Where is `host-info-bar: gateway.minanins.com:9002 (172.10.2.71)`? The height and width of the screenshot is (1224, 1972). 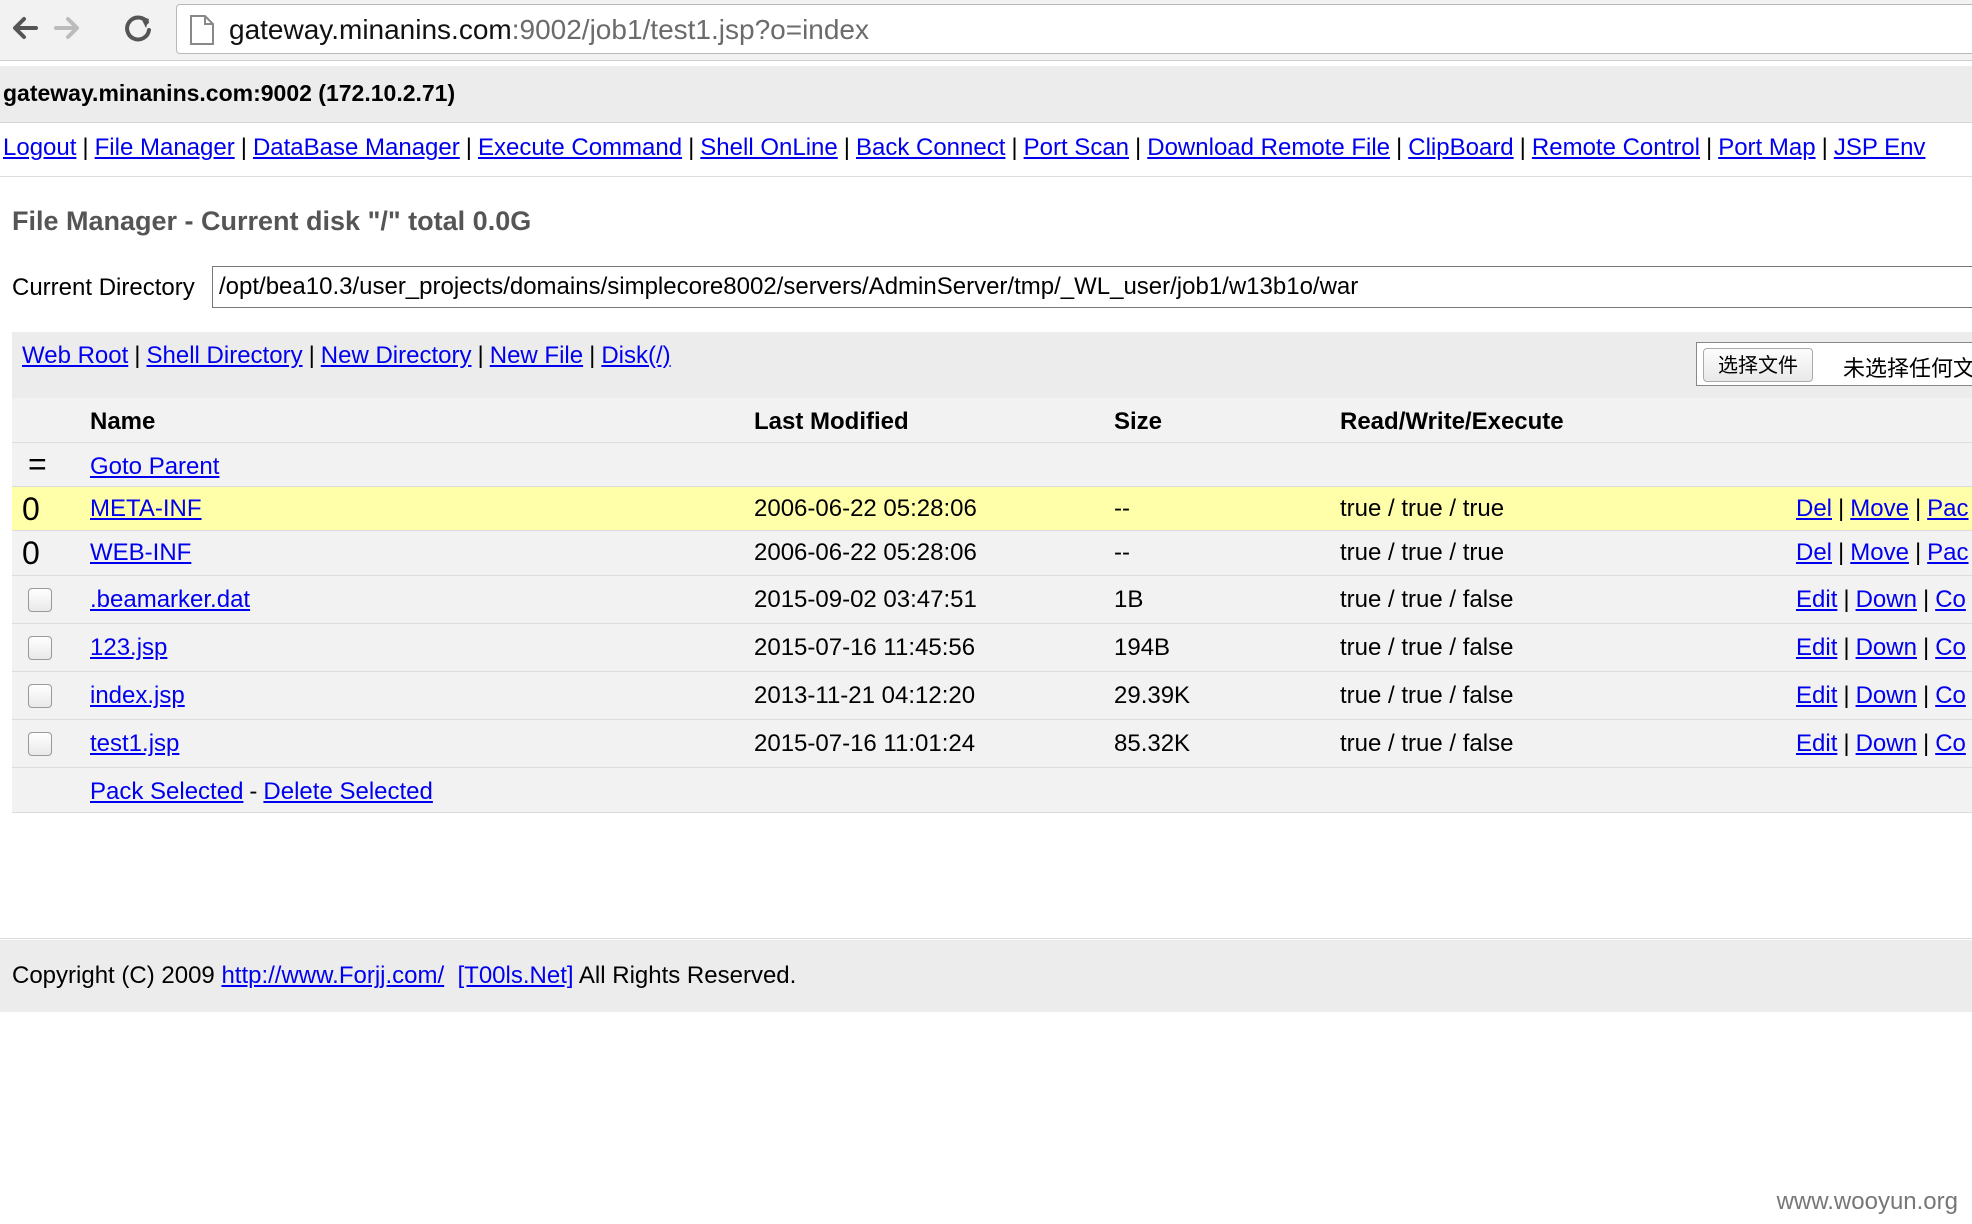
host-info-bar: gateway.minanins.com:9002 (172.10.2.71) is located at coordinates (986, 94).